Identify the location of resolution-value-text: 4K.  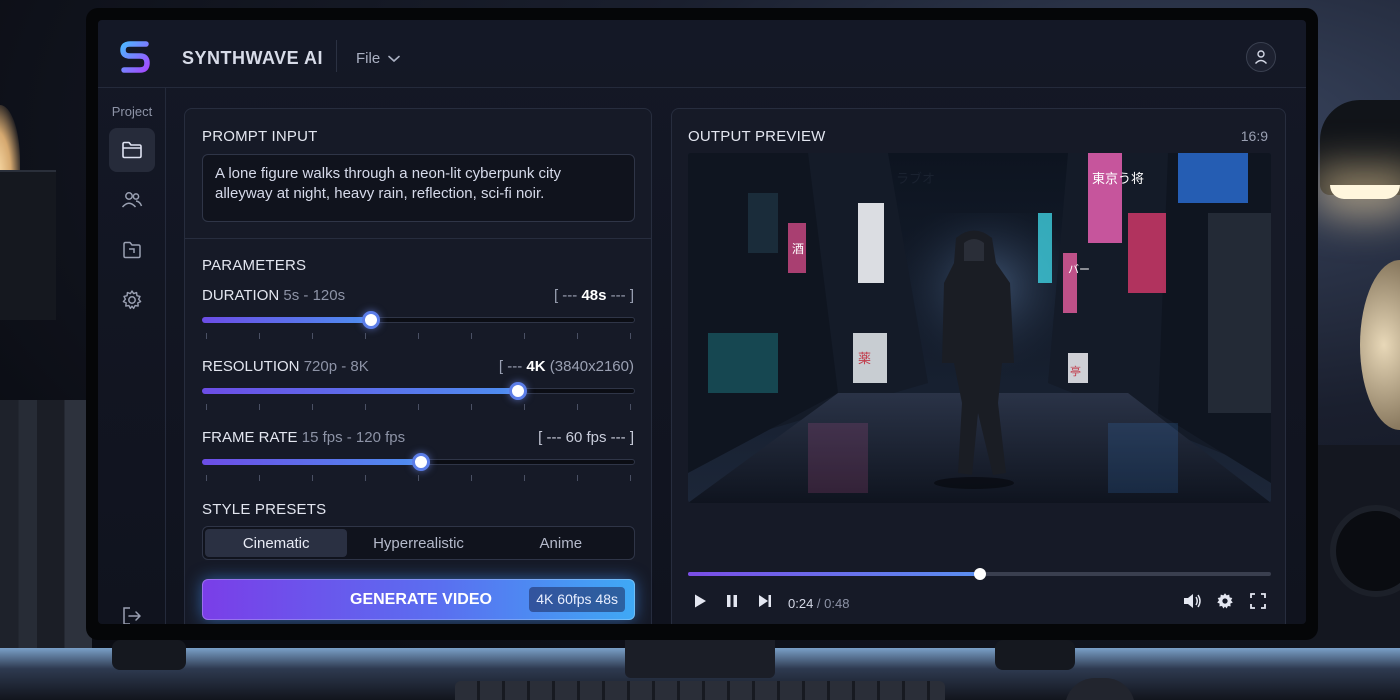
(536, 366).